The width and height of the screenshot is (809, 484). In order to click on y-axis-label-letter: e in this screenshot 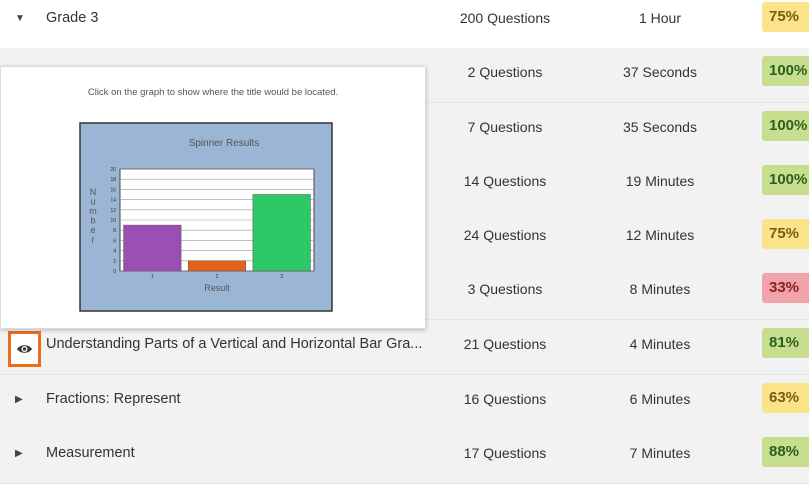, I will do `click(92, 230)`.